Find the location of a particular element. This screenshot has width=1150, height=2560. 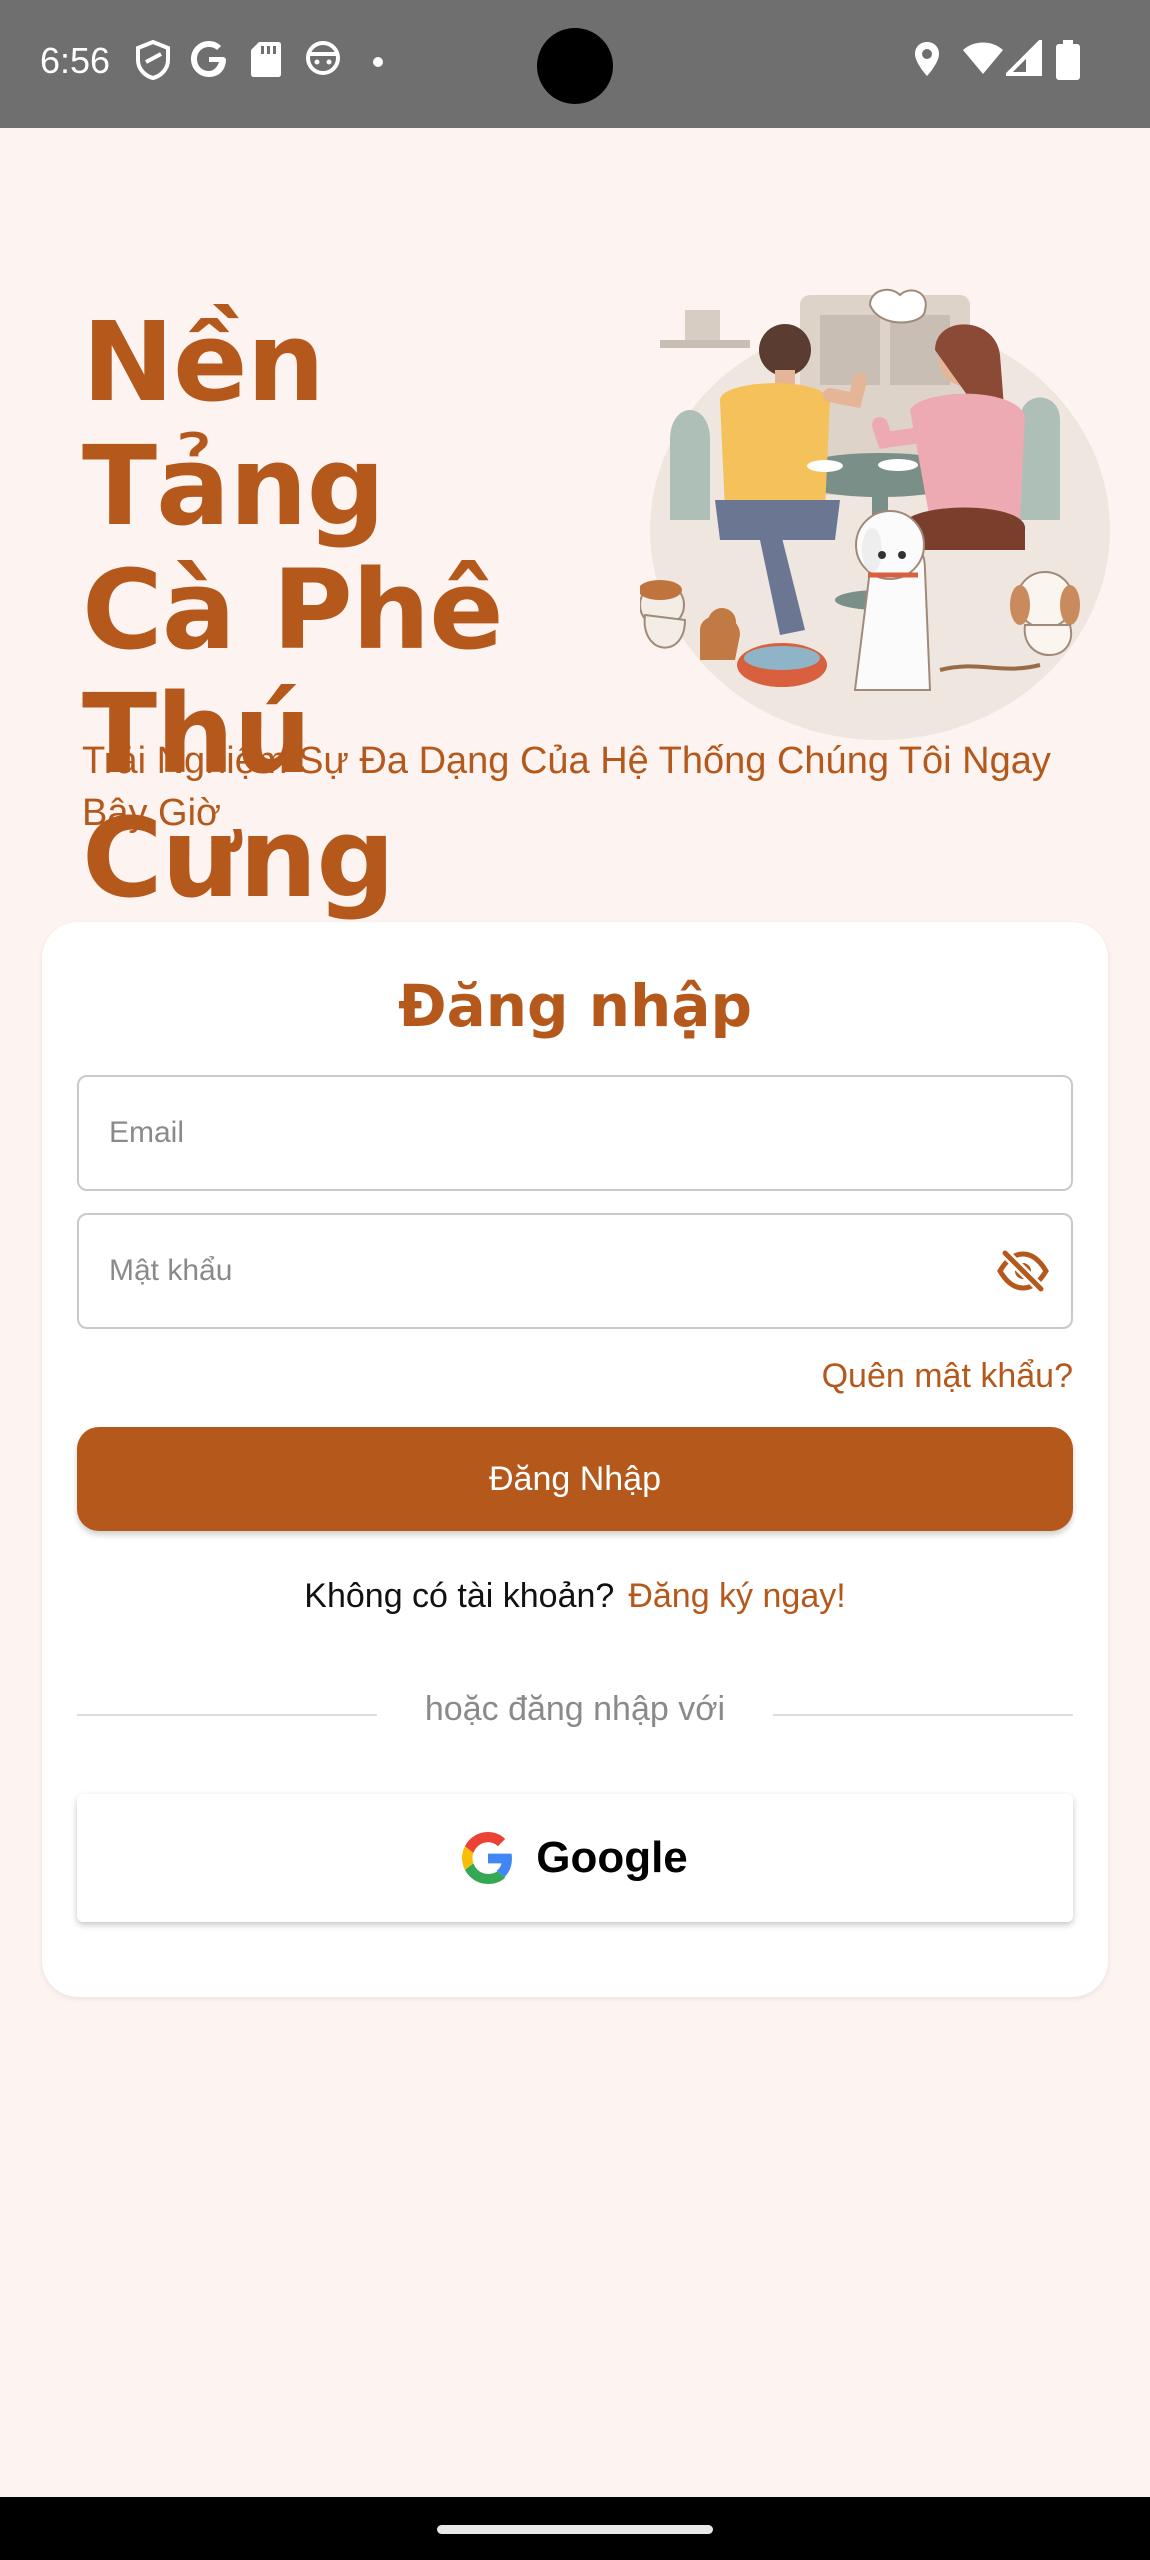

sd-card-icon is located at coordinates (266, 59).